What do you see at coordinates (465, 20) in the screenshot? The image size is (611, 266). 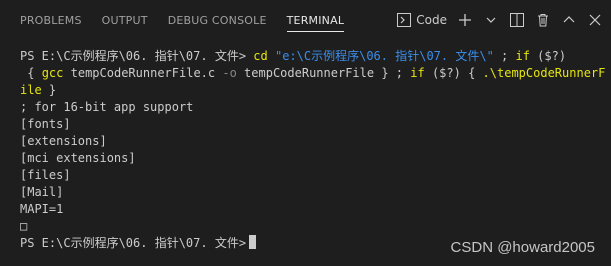 I see `plus-icon` at bounding box center [465, 20].